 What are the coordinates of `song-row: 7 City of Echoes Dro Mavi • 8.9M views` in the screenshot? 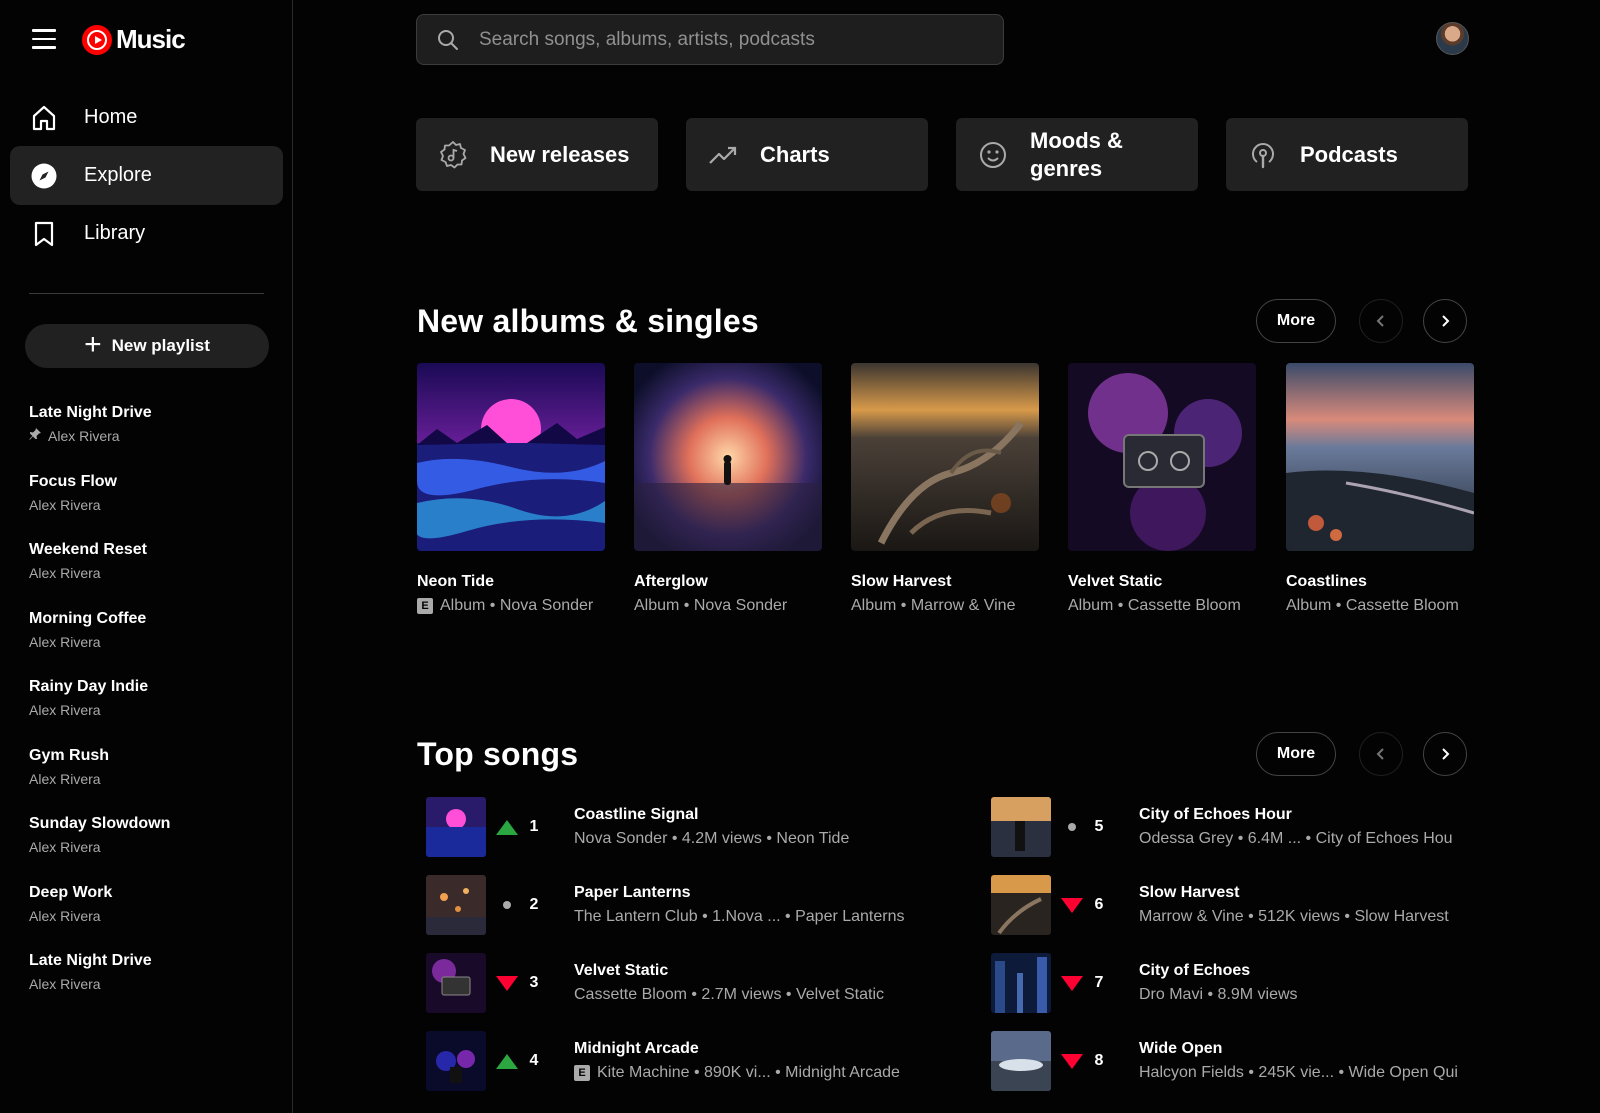 It's located at (1144, 983).